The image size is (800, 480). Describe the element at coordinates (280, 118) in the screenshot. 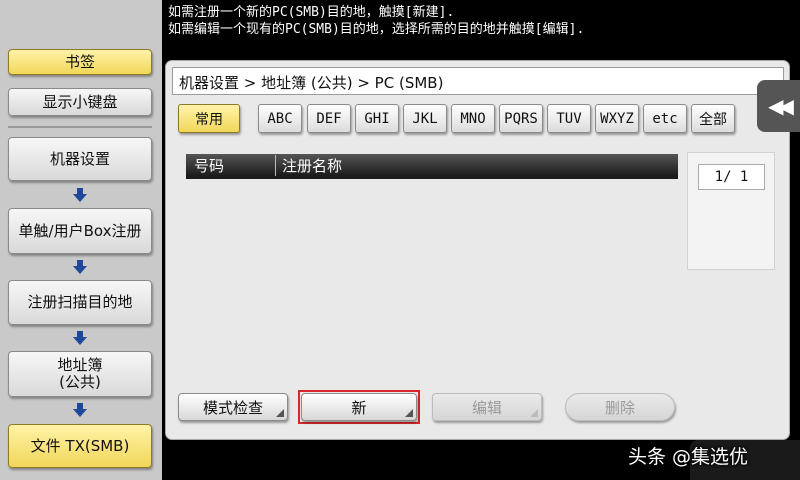

I see `tab-abc: ABC` at that location.